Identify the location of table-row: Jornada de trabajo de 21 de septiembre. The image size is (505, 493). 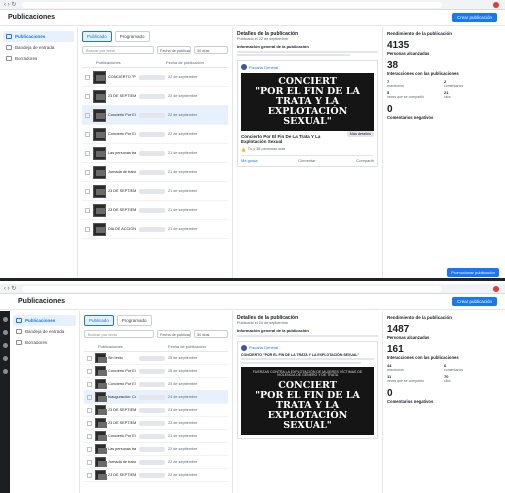
(155, 172).